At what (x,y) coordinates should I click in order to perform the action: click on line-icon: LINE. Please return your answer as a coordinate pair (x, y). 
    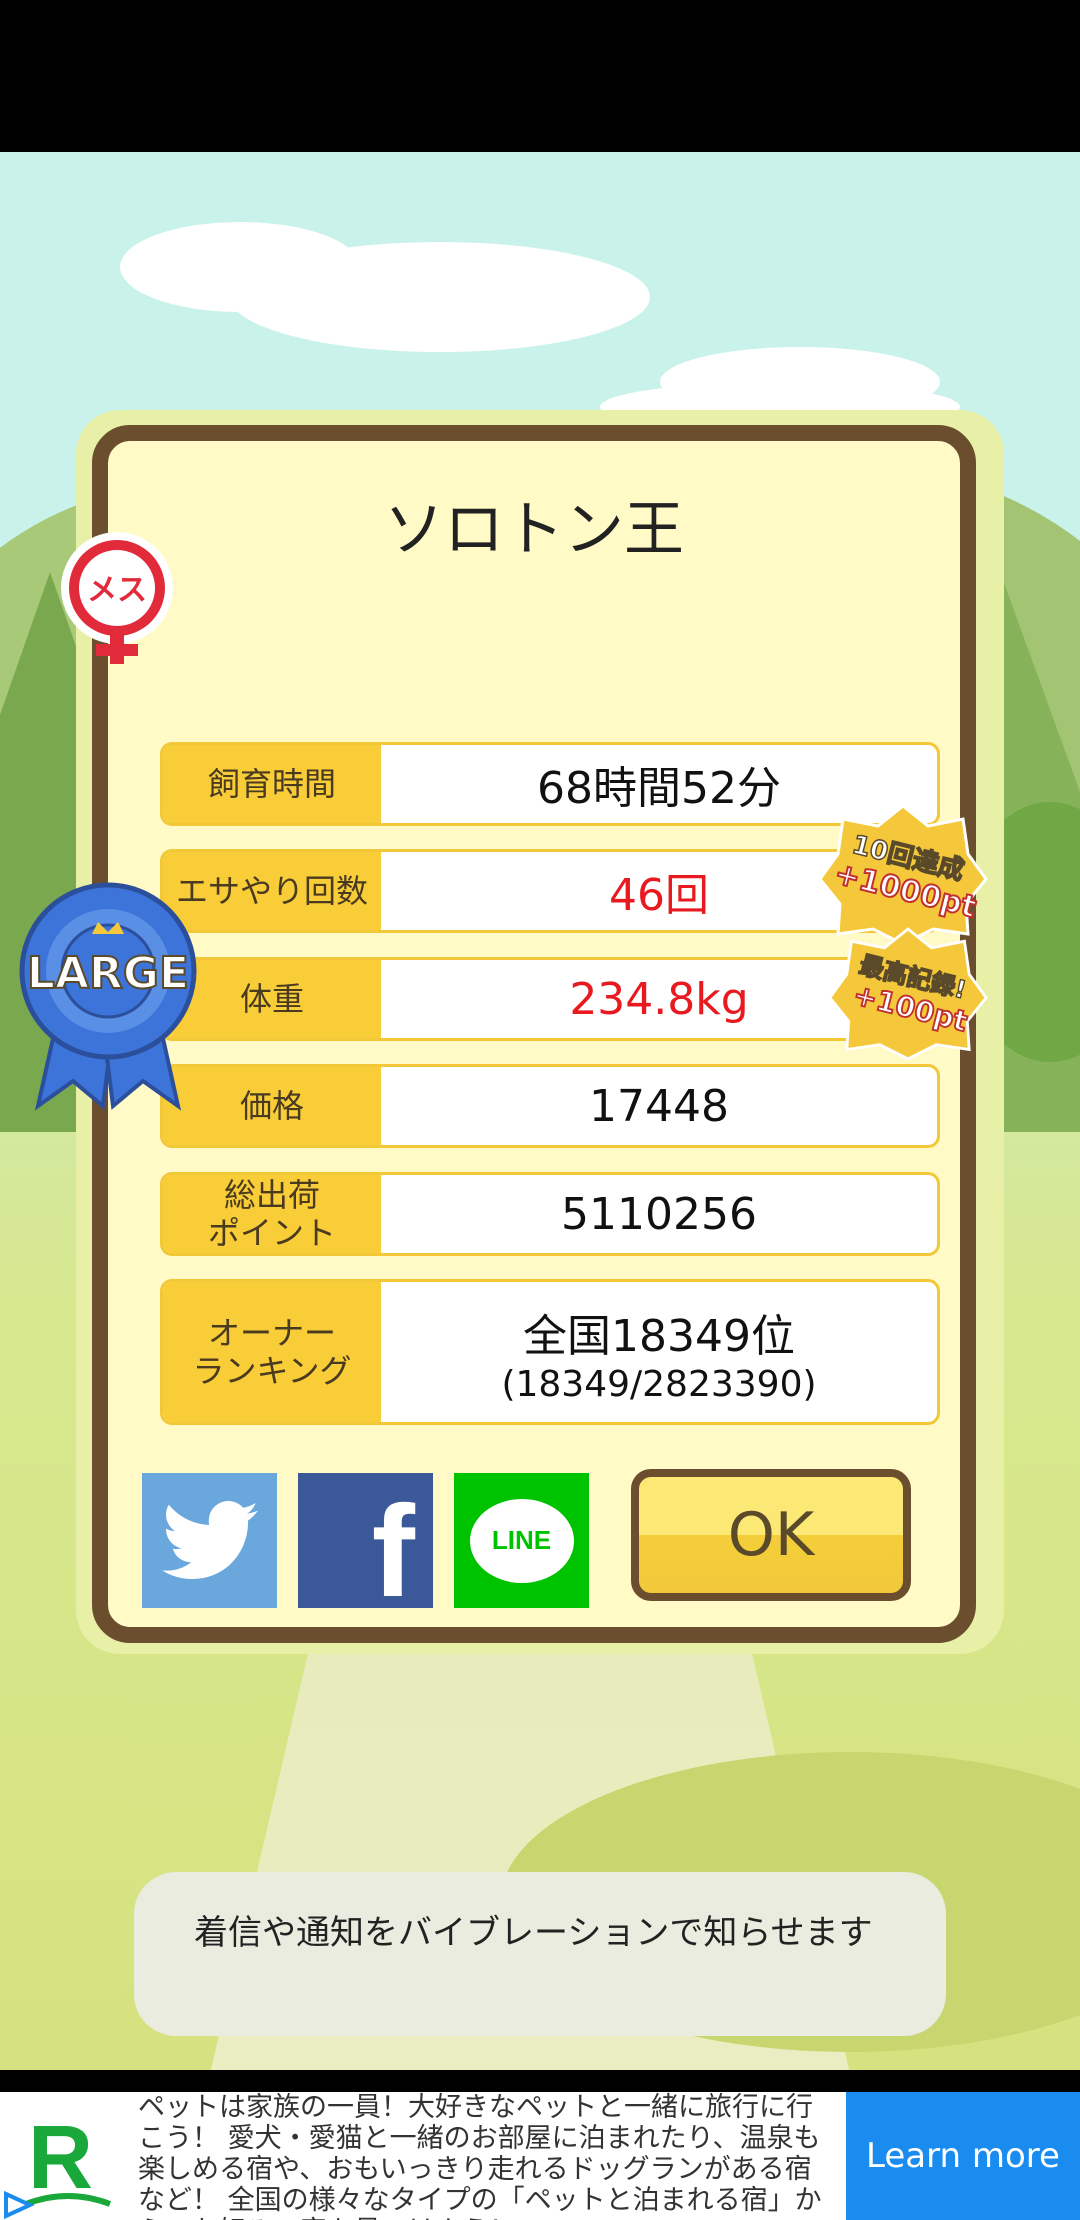
    Looking at the image, I should click on (521, 1540).